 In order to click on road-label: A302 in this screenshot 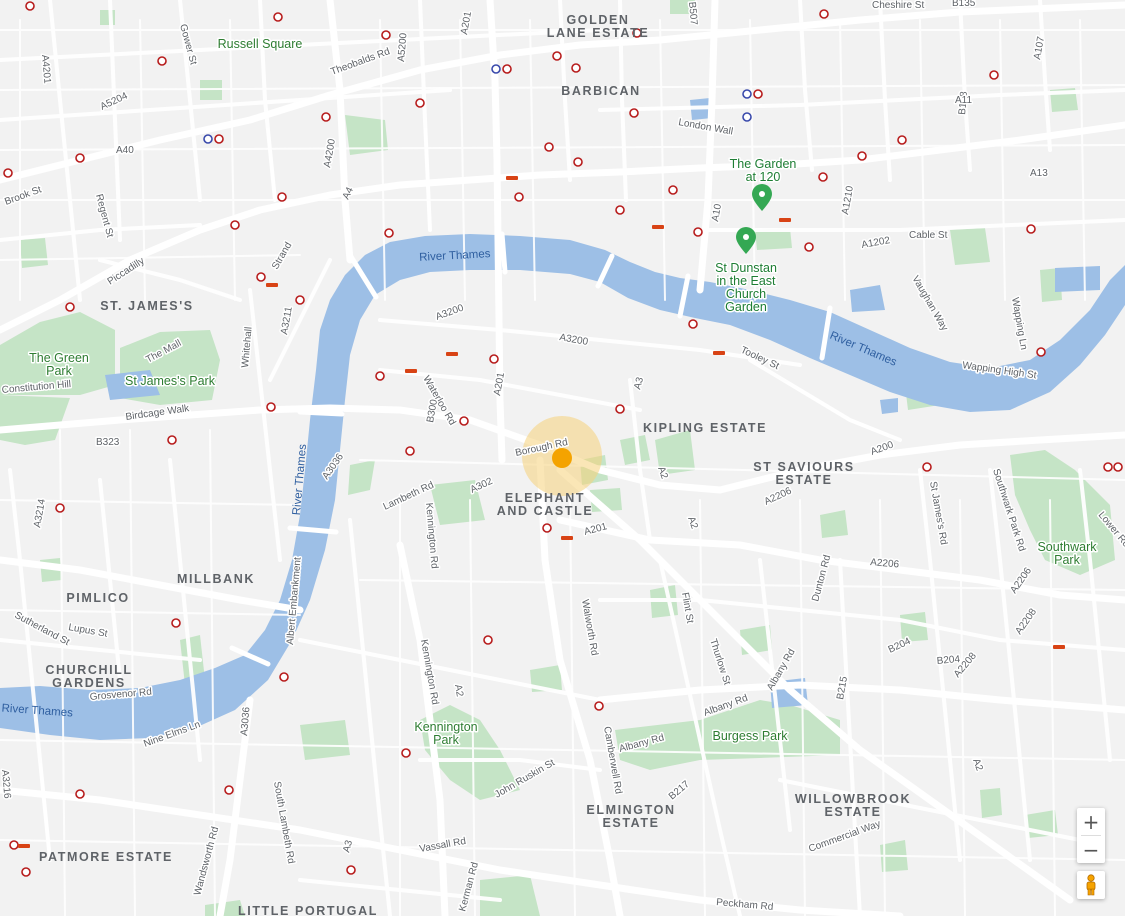, I will do `click(482, 486)`.